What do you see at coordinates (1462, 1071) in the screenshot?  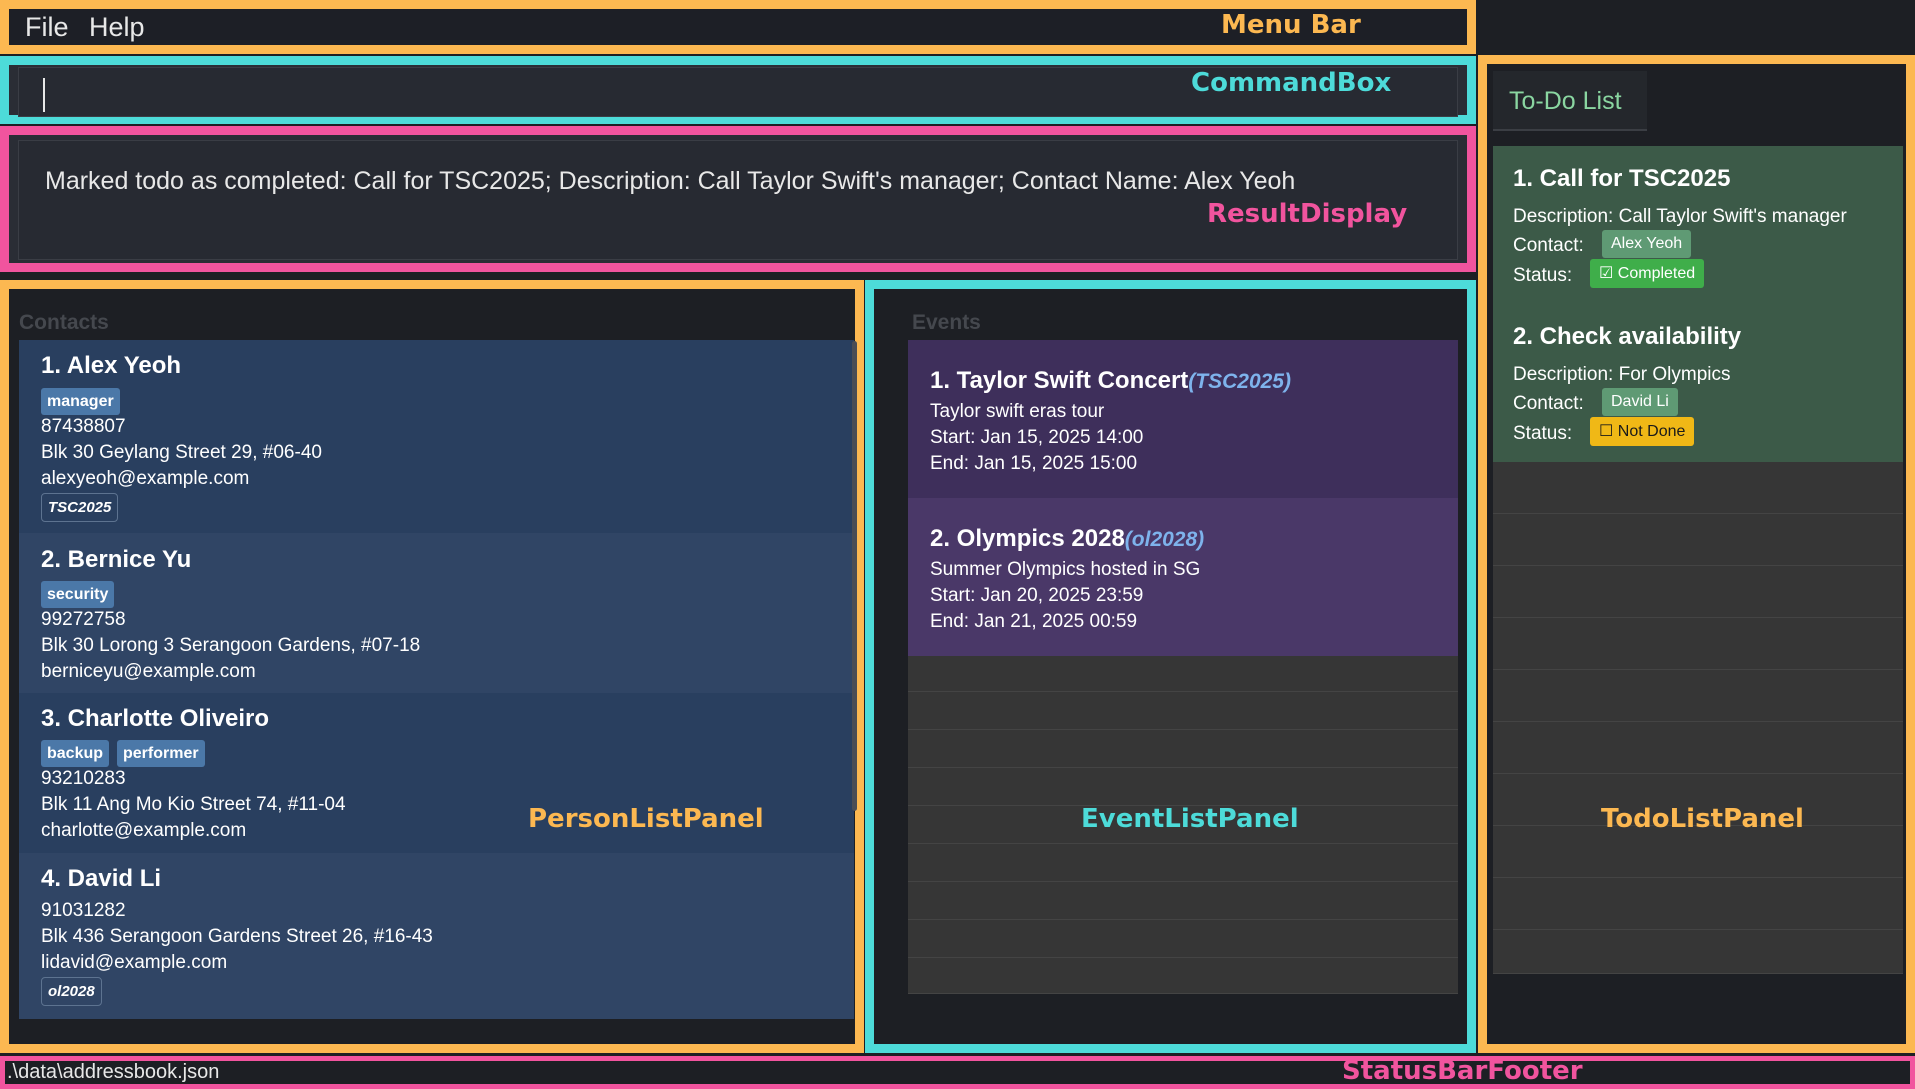 I see `status-bar-annotation: StatusBarFooter` at bounding box center [1462, 1071].